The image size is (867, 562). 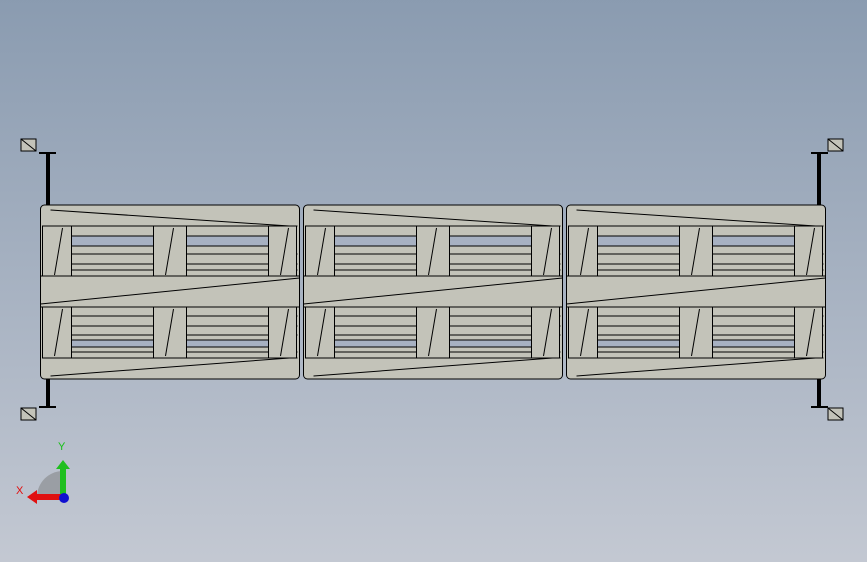 I want to click on x-axis-label: X, so click(x=20, y=491).